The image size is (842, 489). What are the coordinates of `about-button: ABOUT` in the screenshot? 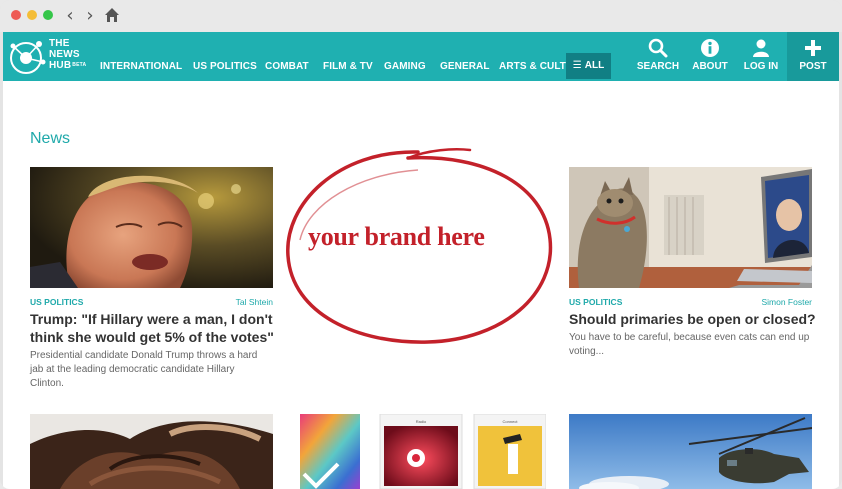 It's located at (710, 56).